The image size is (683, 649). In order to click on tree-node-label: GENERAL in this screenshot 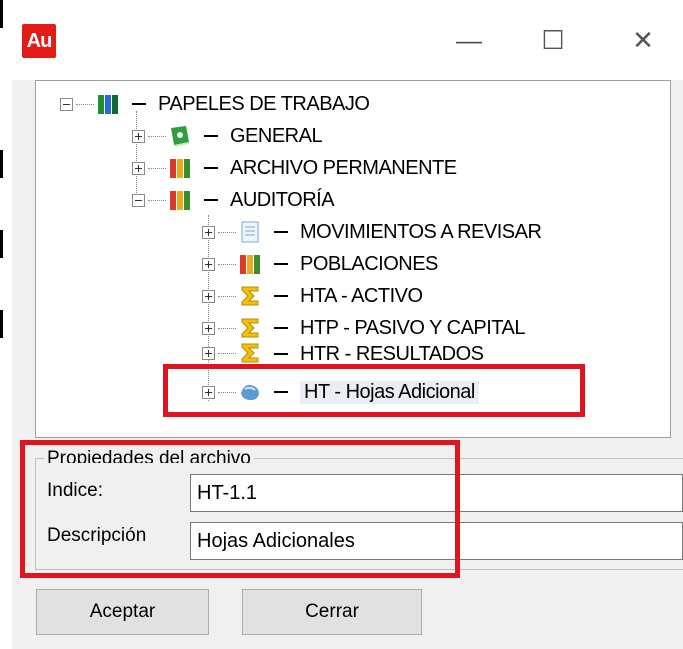, I will do `click(276, 135)`.